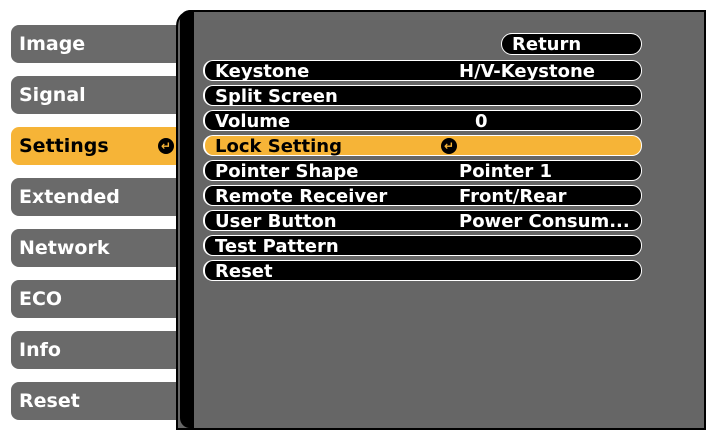  What do you see at coordinates (64, 248) in the screenshot?
I see `tab-label: Network` at bounding box center [64, 248].